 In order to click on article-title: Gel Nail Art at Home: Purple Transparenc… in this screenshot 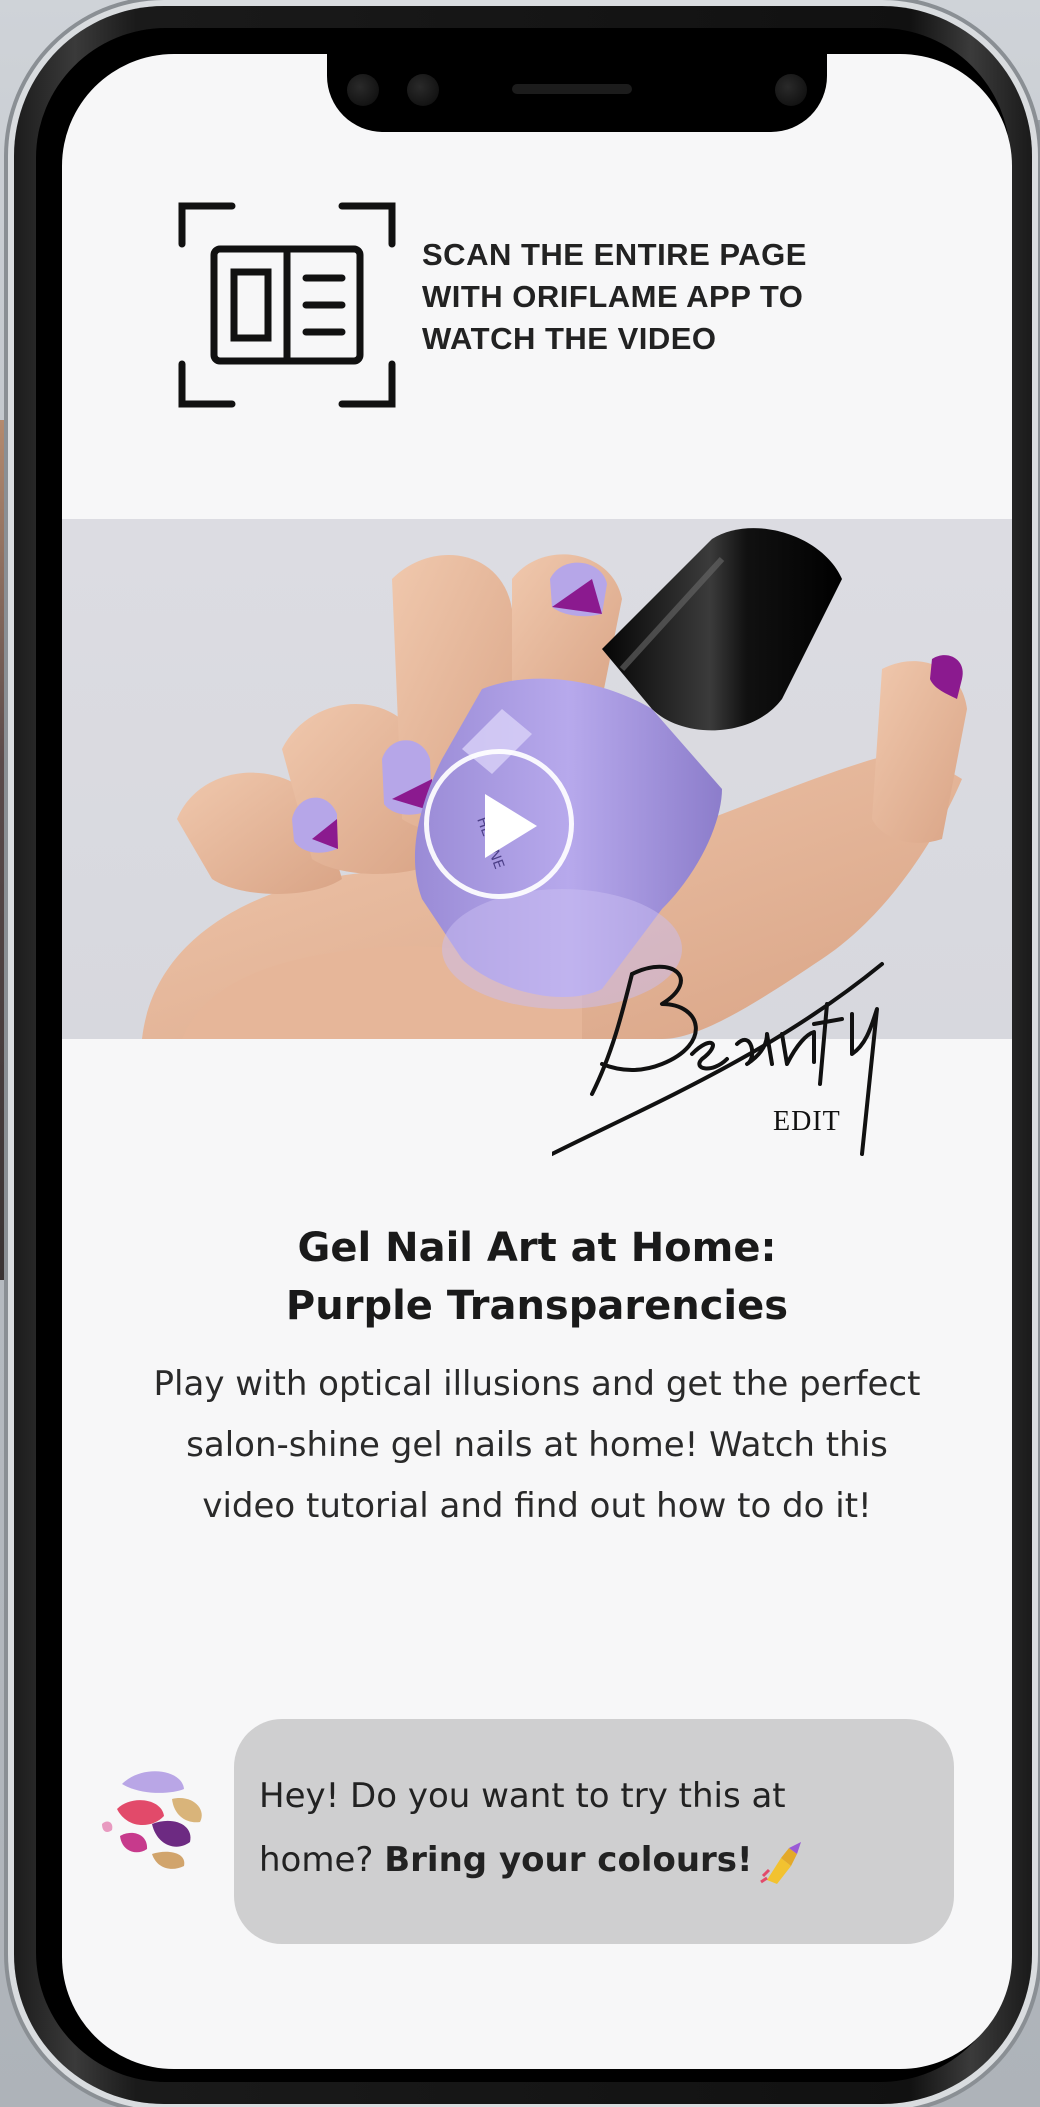, I will do `click(537, 1277)`.